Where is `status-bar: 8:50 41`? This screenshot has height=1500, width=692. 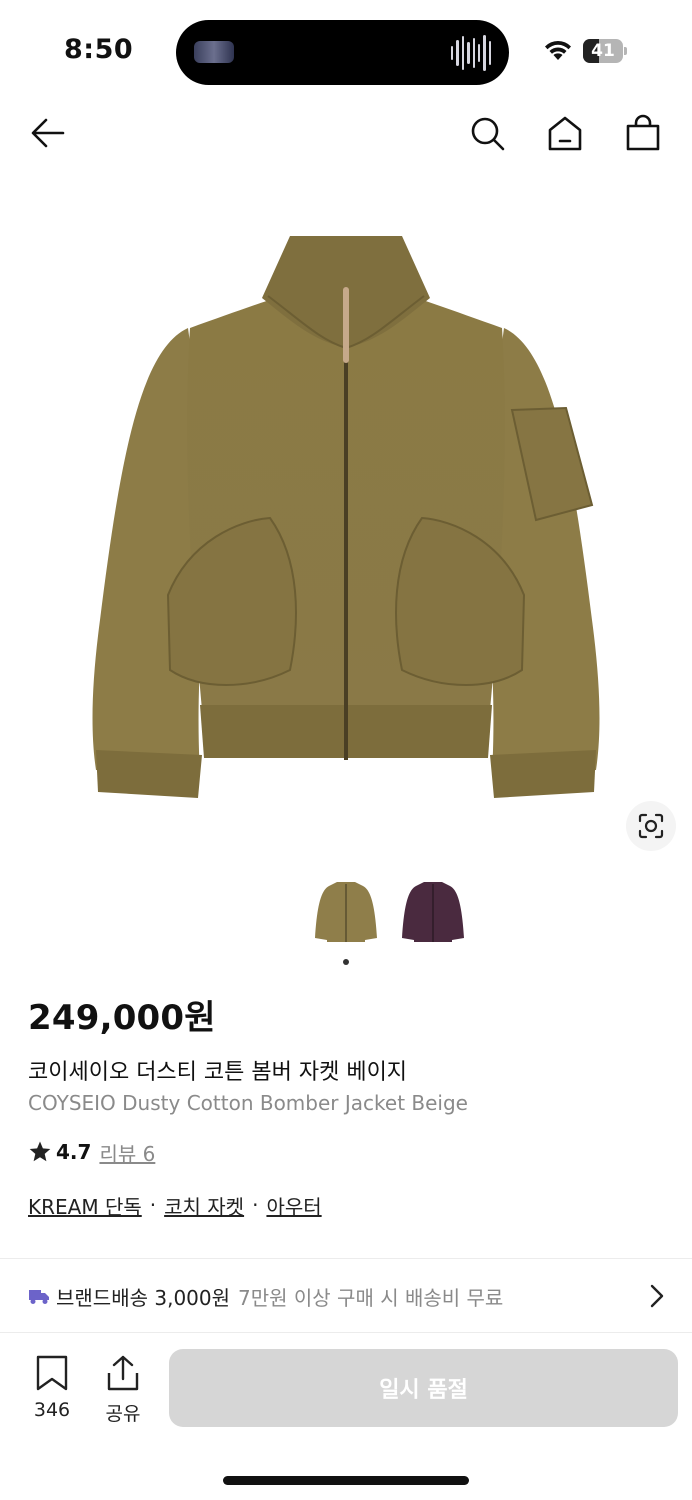 status-bar: 8:50 41 is located at coordinates (346, 50).